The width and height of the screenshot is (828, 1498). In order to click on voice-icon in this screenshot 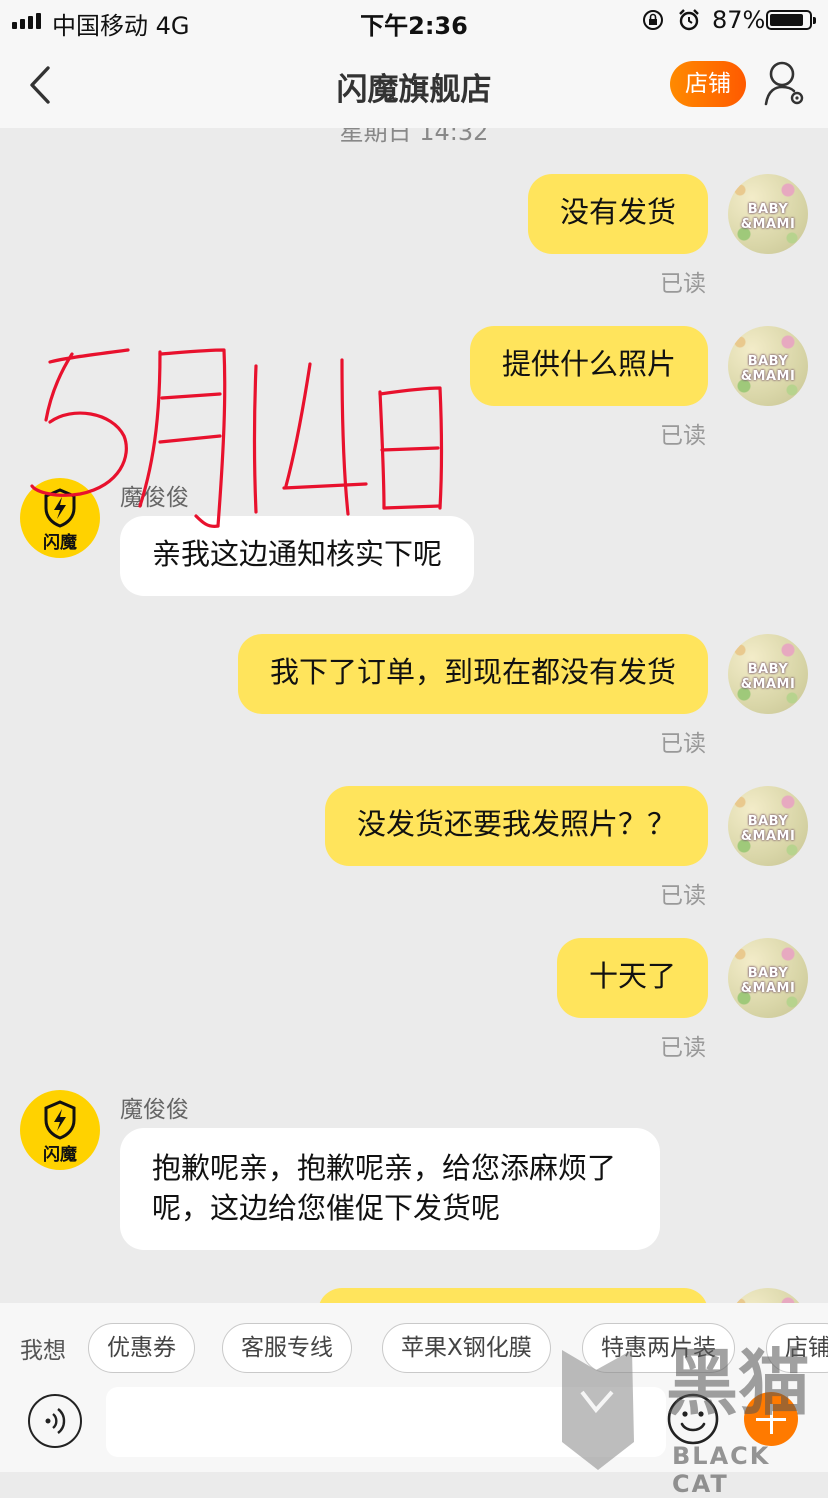, I will do `click(55, 1421)`.